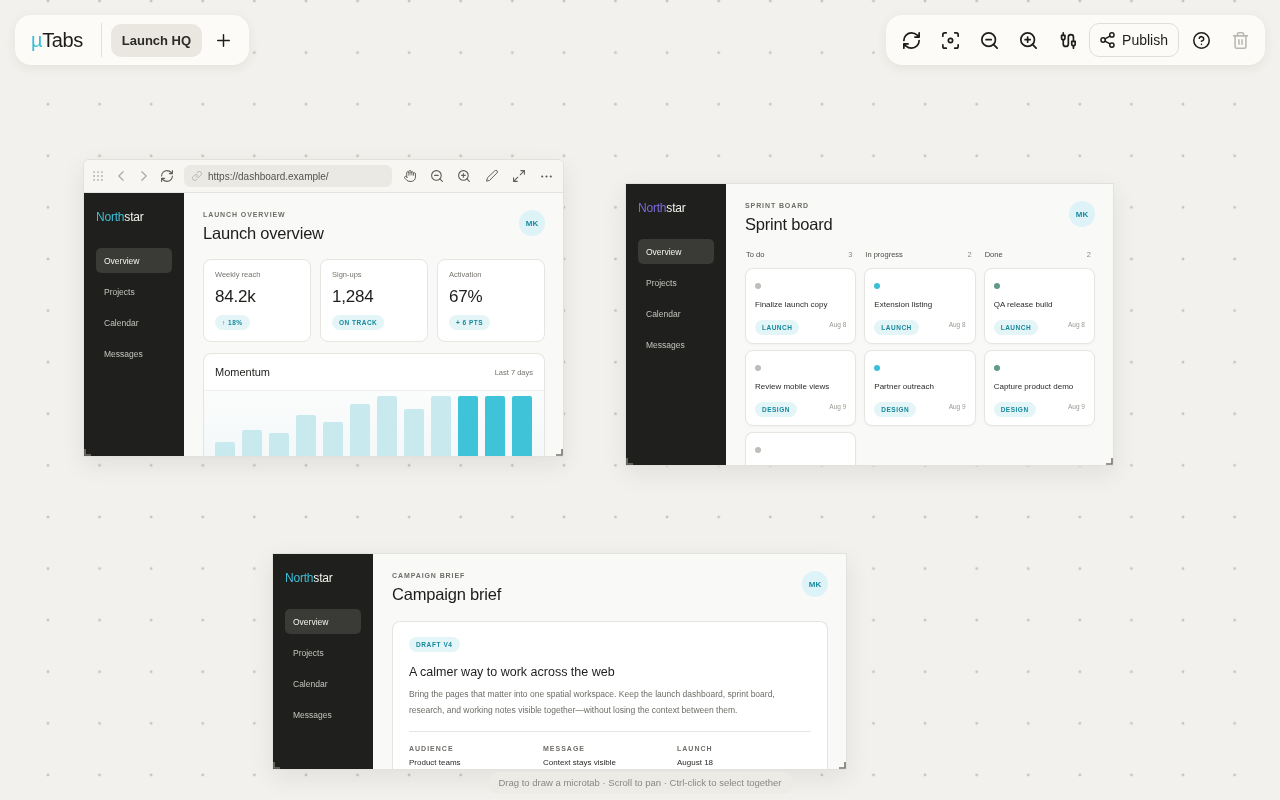 This screenshot has width=1280, height=800. Describe the element at coordinates (789, 224) in the screenshot. I see `page-title: Sprint board` at that location.